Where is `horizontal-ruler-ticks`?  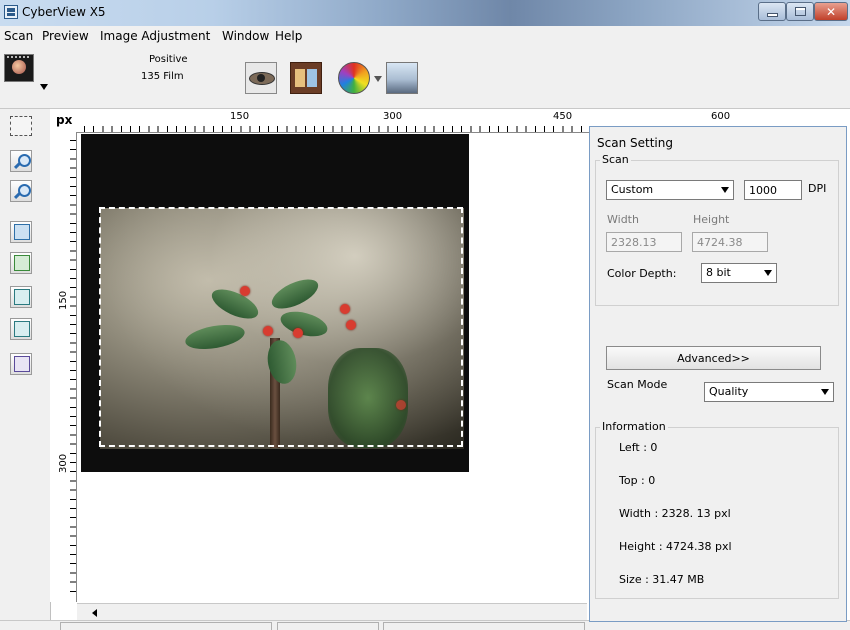
horizontal-ruler-ticks is located at coordinates (334, 129).